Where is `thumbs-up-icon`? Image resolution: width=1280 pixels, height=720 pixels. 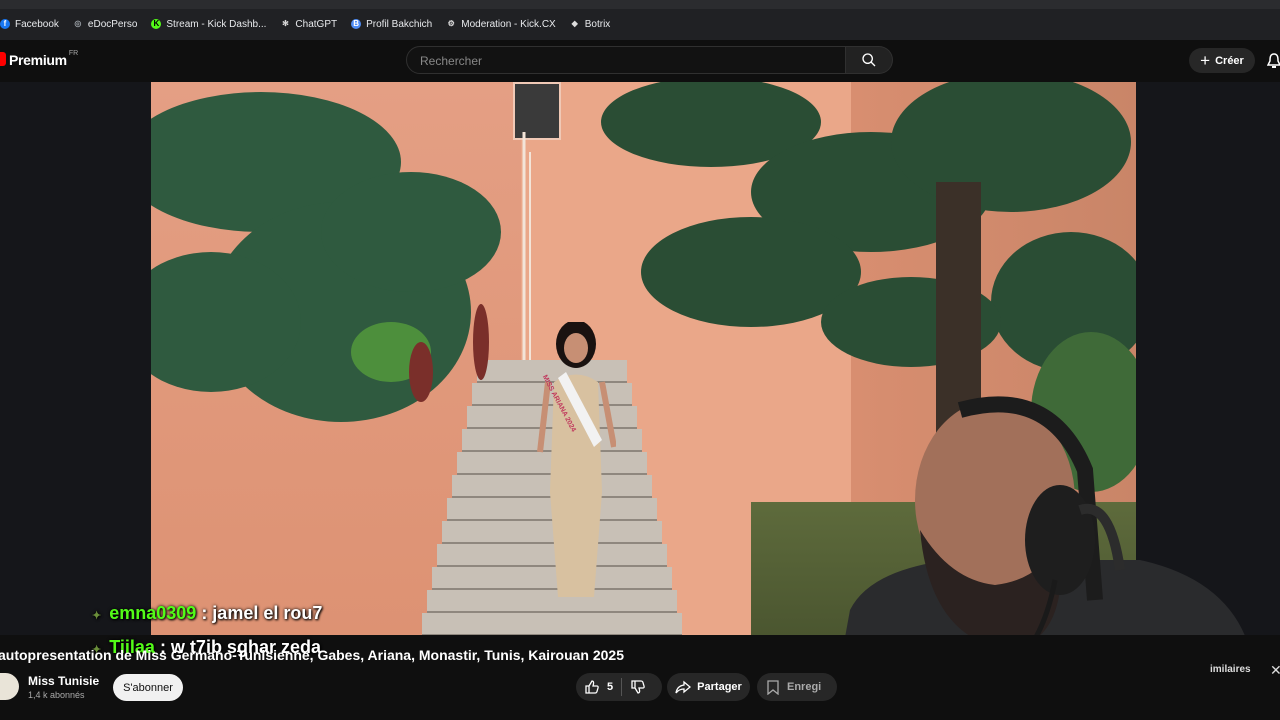
thumbs-up-icon is located at coordinates (592, 687).